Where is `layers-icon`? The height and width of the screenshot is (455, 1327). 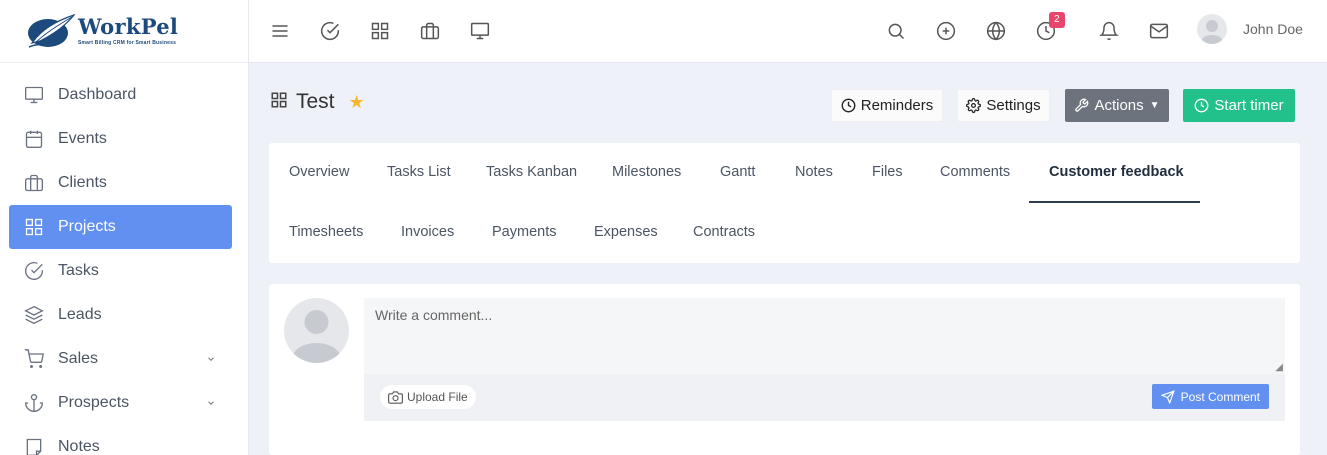 layers-icon is located at coordinates (34, 315).